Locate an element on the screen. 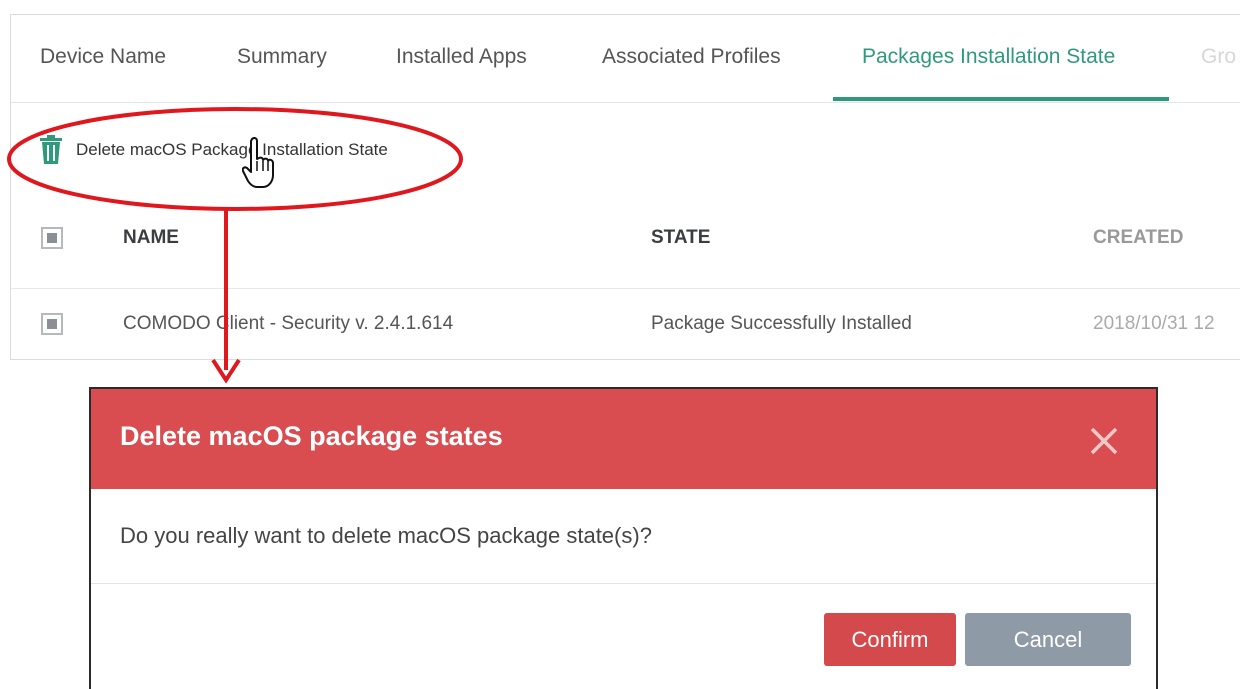 The width and height of the screenshot is (1240, 689). tab-groups: Gro is located at coordinates (1218, 57).